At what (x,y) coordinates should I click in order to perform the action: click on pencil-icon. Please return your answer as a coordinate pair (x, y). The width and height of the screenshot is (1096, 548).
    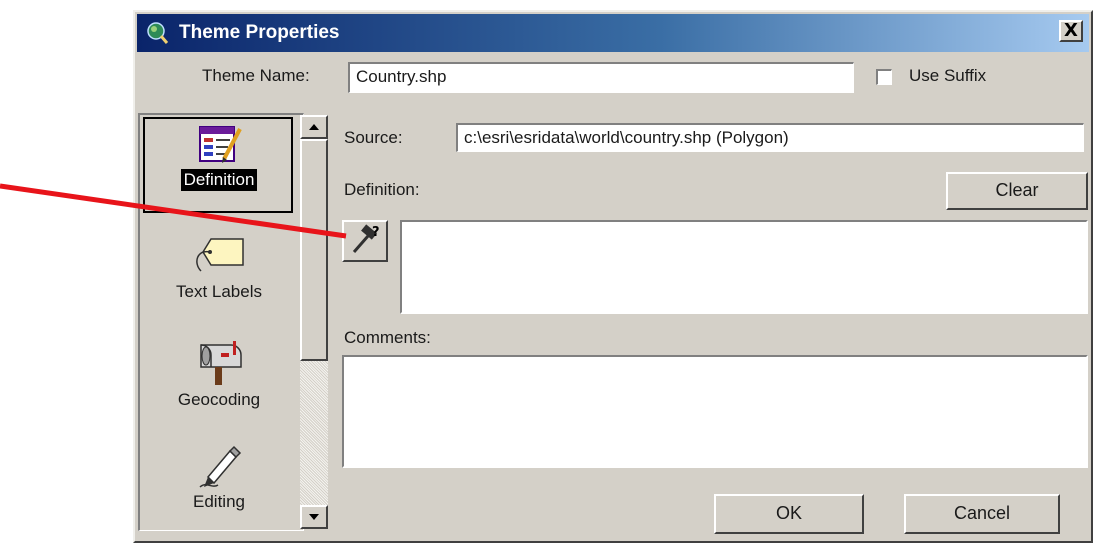
    Looking at the image, I should click on (220, 466).